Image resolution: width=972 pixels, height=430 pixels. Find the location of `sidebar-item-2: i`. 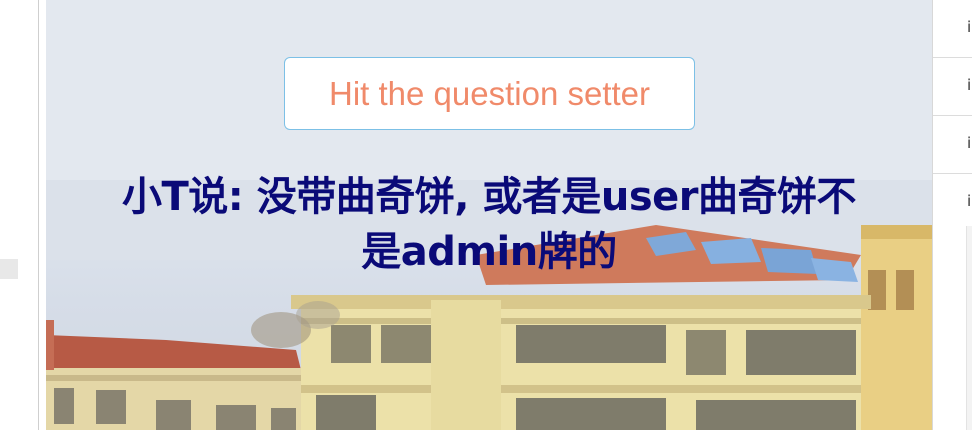

sidebar-item-2: i is located at coordinates (952, 87).